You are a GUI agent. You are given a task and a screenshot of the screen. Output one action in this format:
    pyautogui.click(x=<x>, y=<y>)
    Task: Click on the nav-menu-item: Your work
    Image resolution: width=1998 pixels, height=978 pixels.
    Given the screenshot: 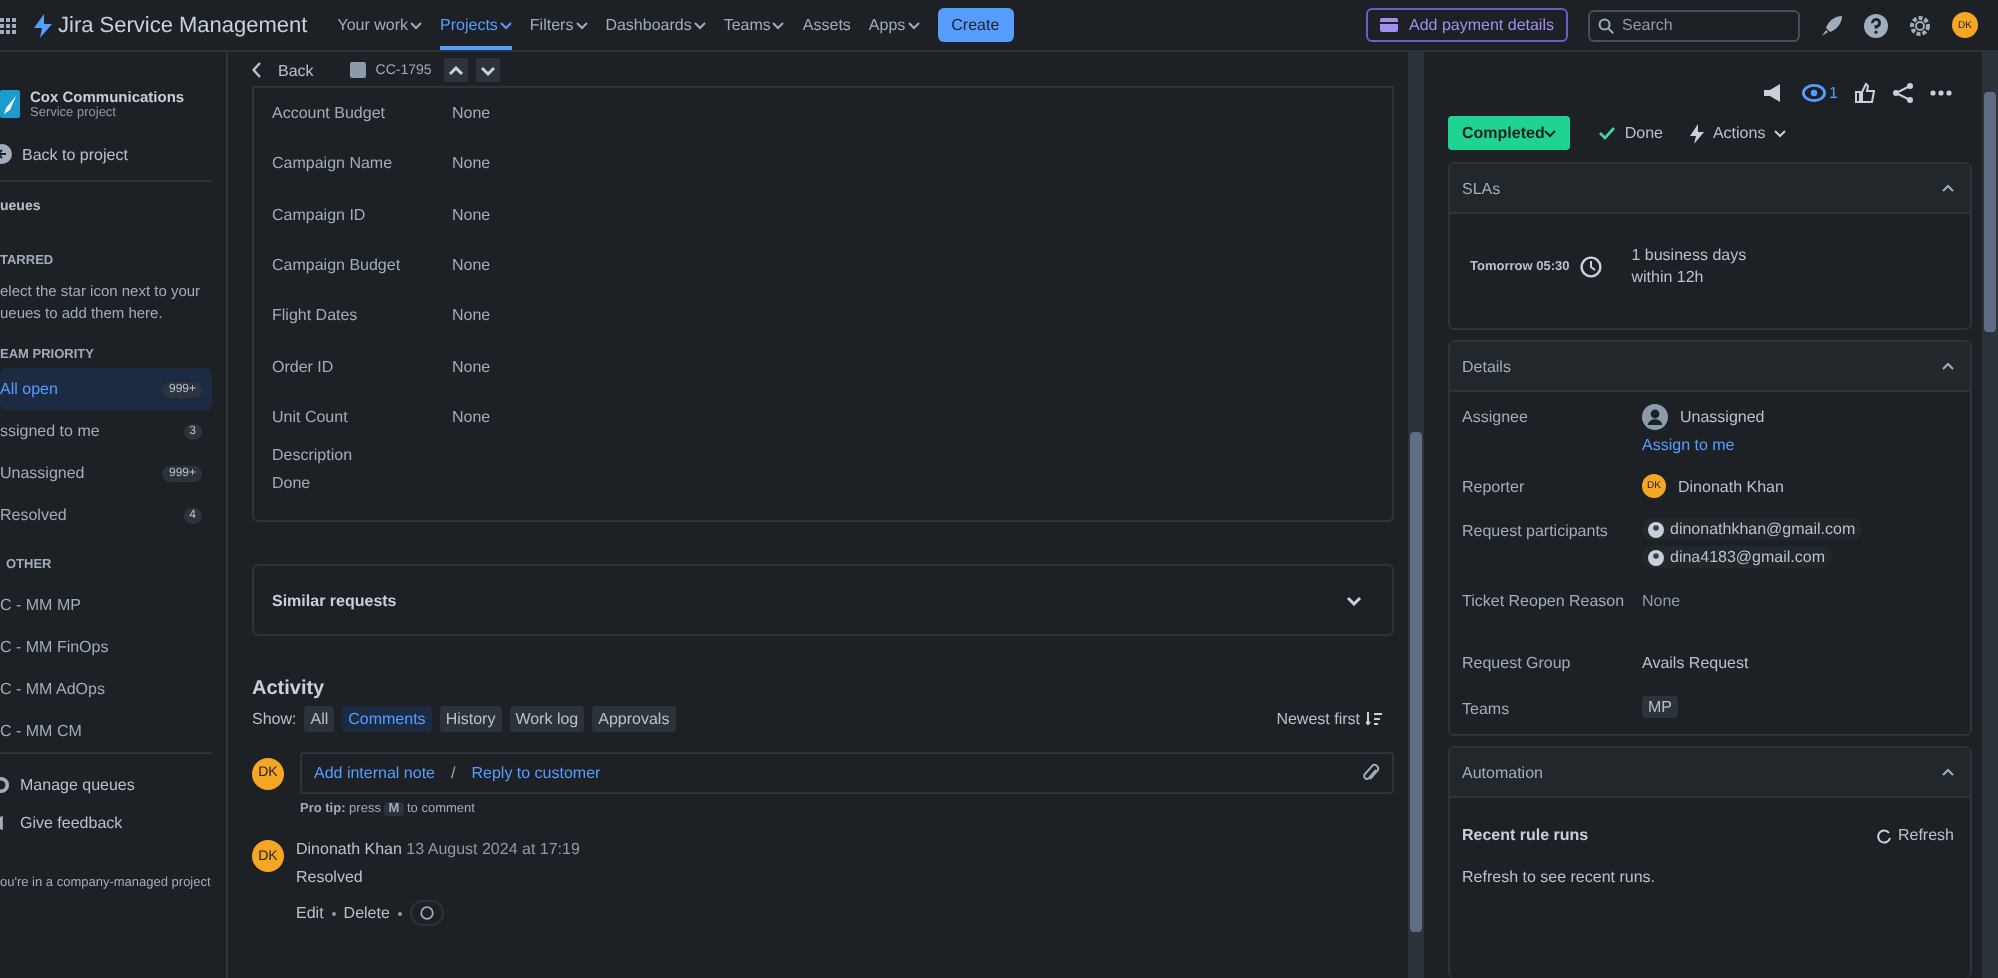 What is the action you would take?
    pyautogui.click(x=380, y=25)
    